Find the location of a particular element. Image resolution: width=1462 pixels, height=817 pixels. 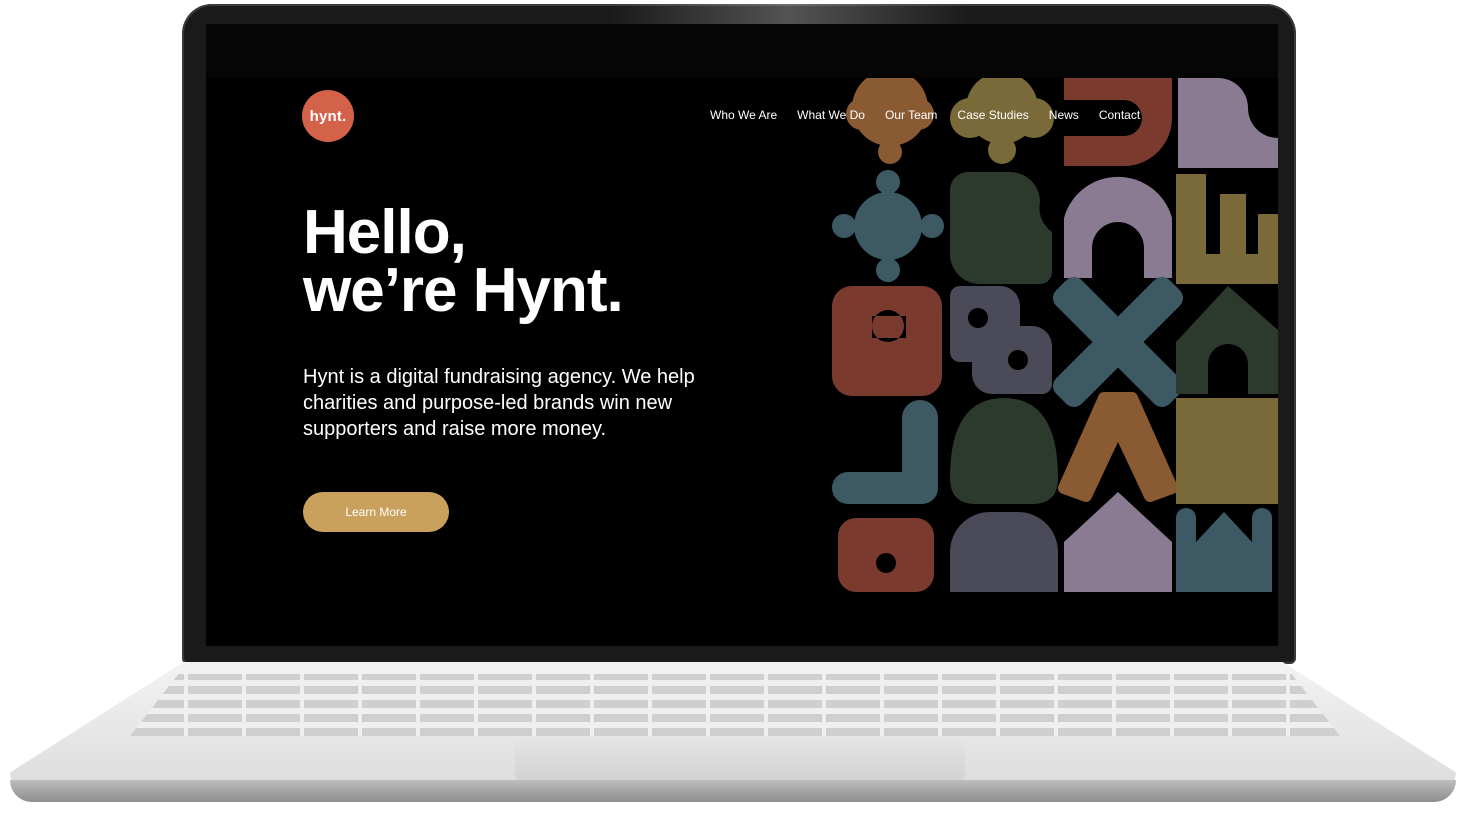

hynt-logo: hynt. is located at coordinates (328, 116).